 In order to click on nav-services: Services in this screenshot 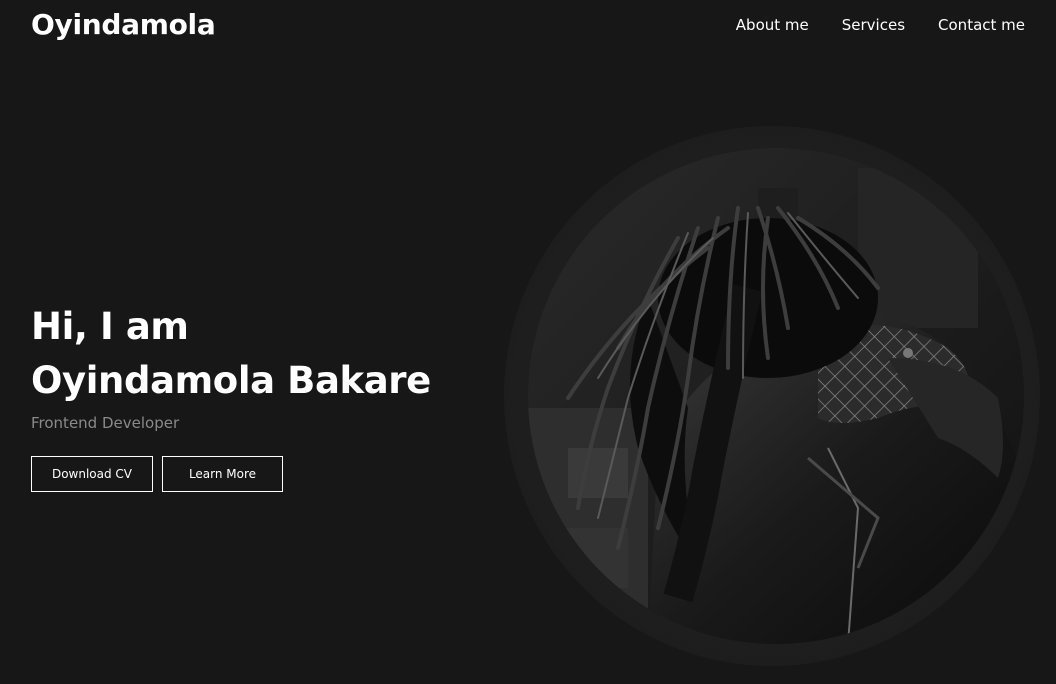, I will do `click(873, 25)`.